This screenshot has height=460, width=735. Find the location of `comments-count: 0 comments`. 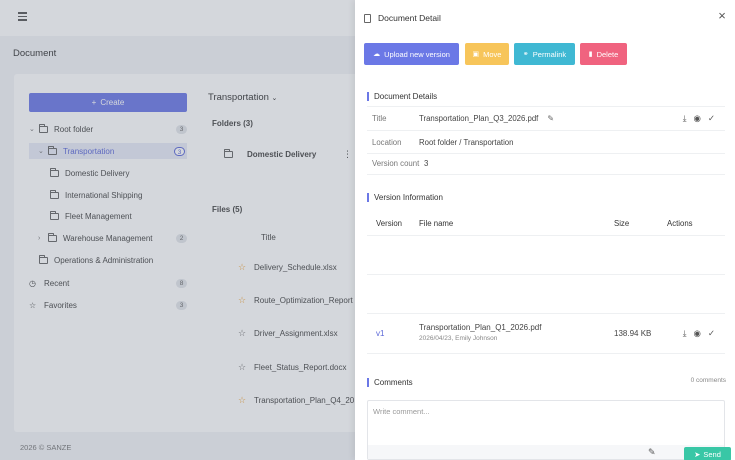

comments-count: 0 comments is located at coordinates (708, 380).